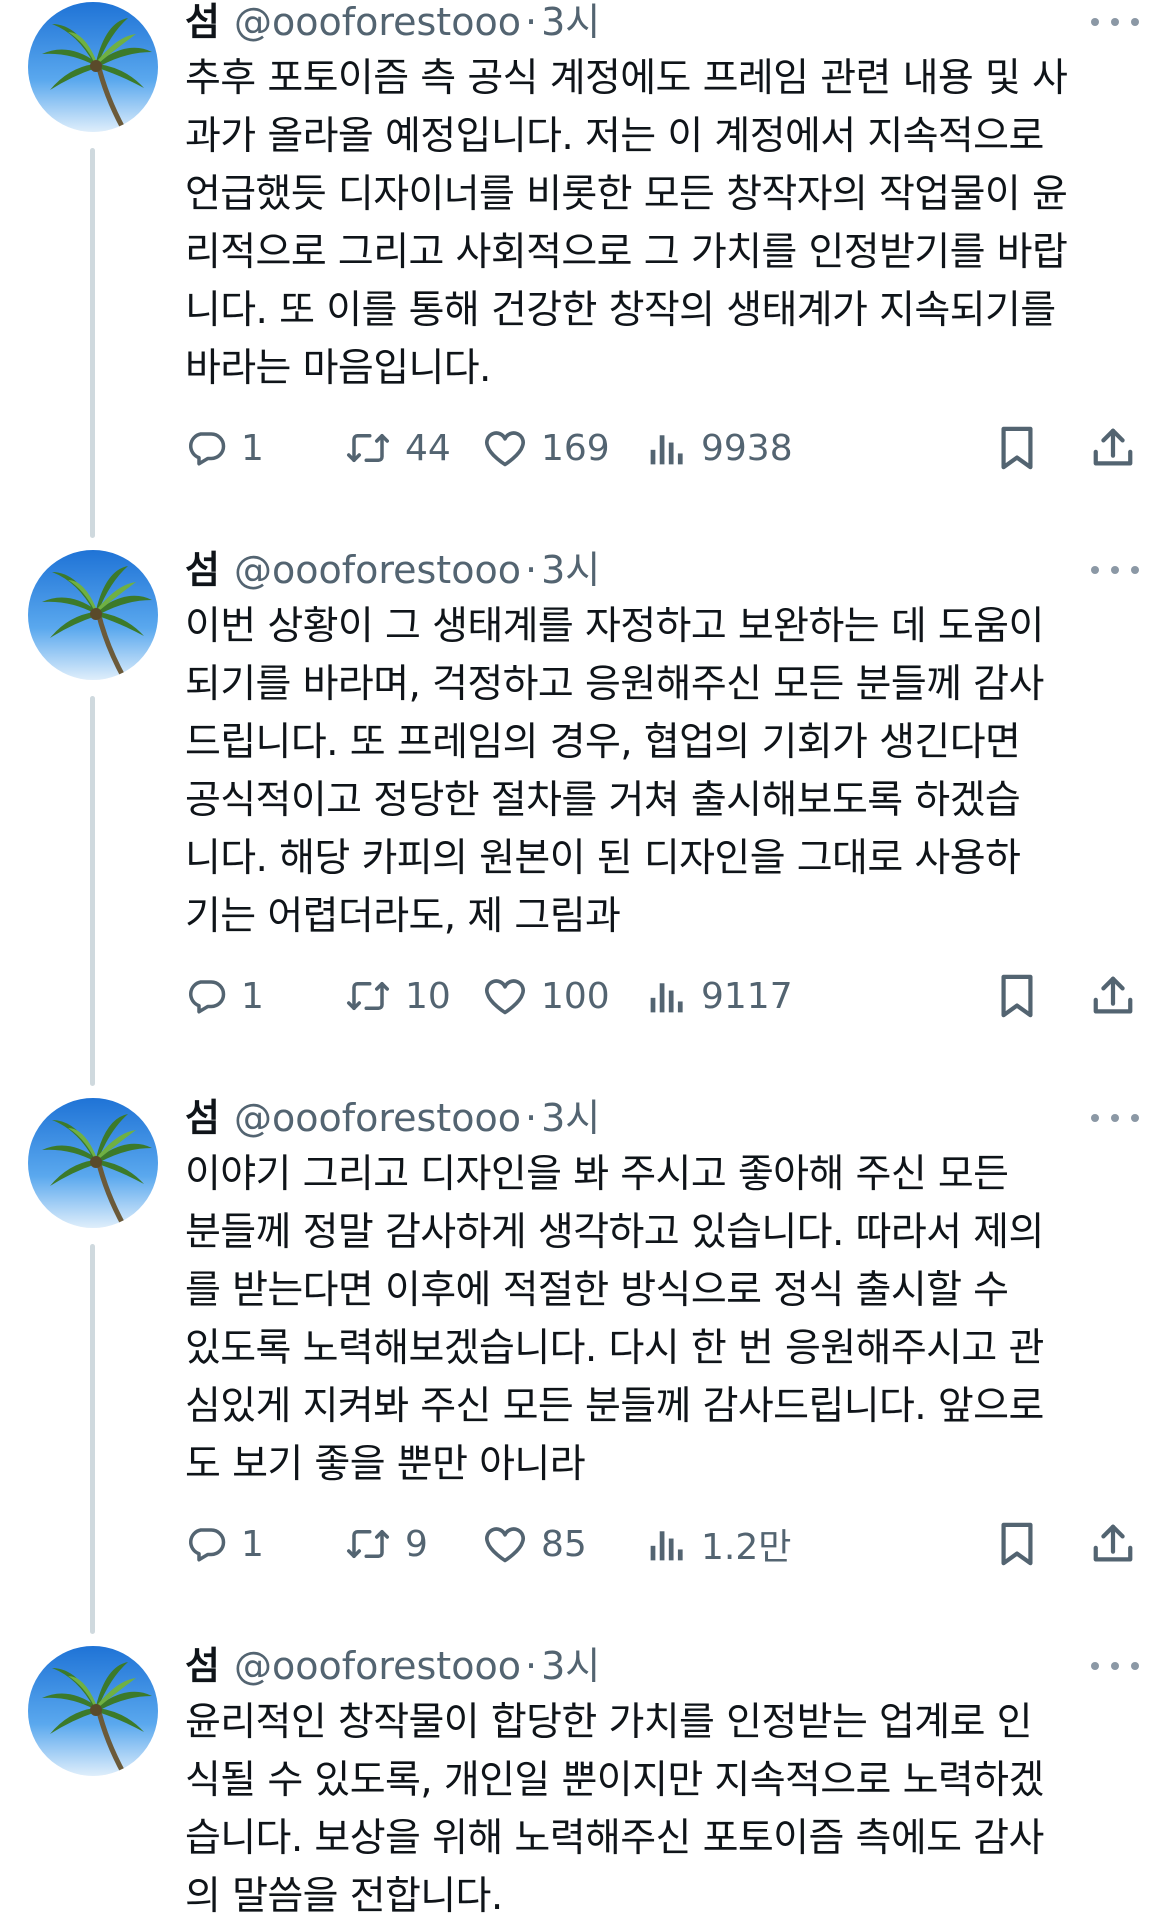 The height and width of the screenshot is (1926, 1170). What do you see at coordinates (428, 996) in the screenshot?
I see `retweet-count: 10` at bounding box center [428, 996].